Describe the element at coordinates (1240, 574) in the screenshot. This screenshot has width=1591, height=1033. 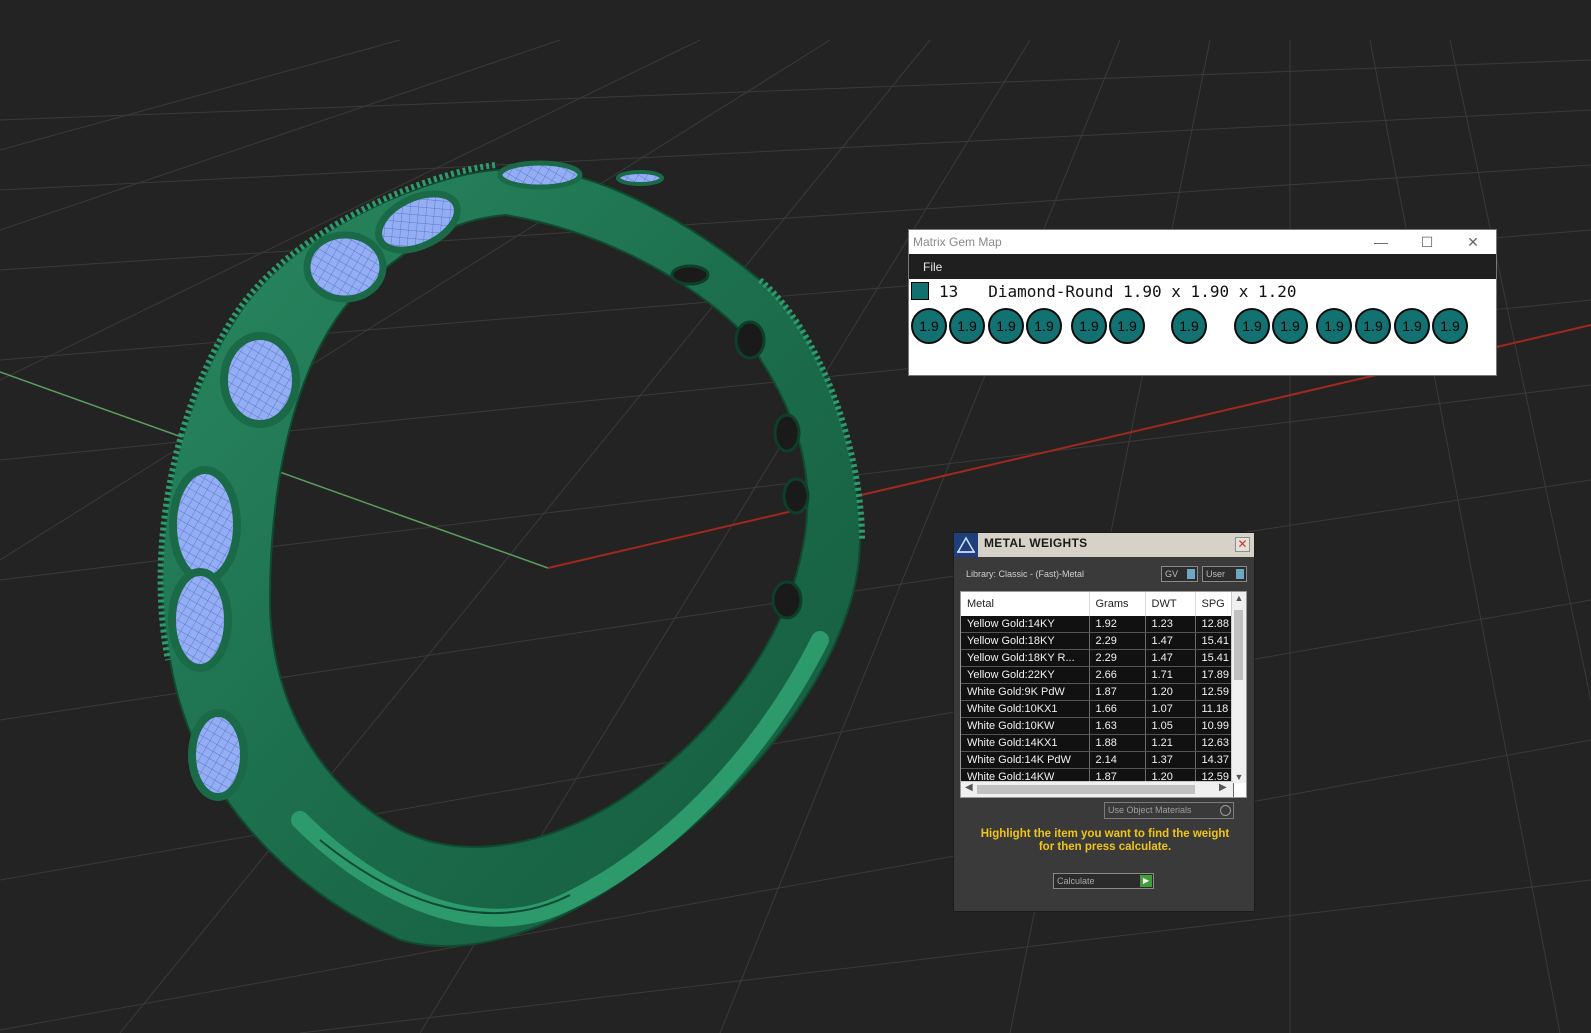
I see `user-toggle-icon` at that location.